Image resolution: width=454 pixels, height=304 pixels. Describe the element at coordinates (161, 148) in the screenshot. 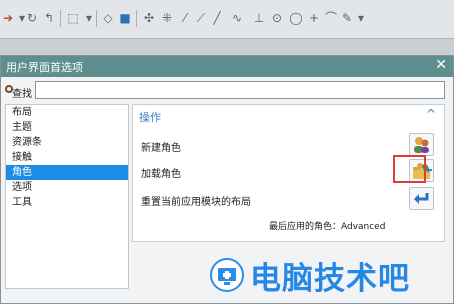

I see `new-role-label: 新建角色` at that location.